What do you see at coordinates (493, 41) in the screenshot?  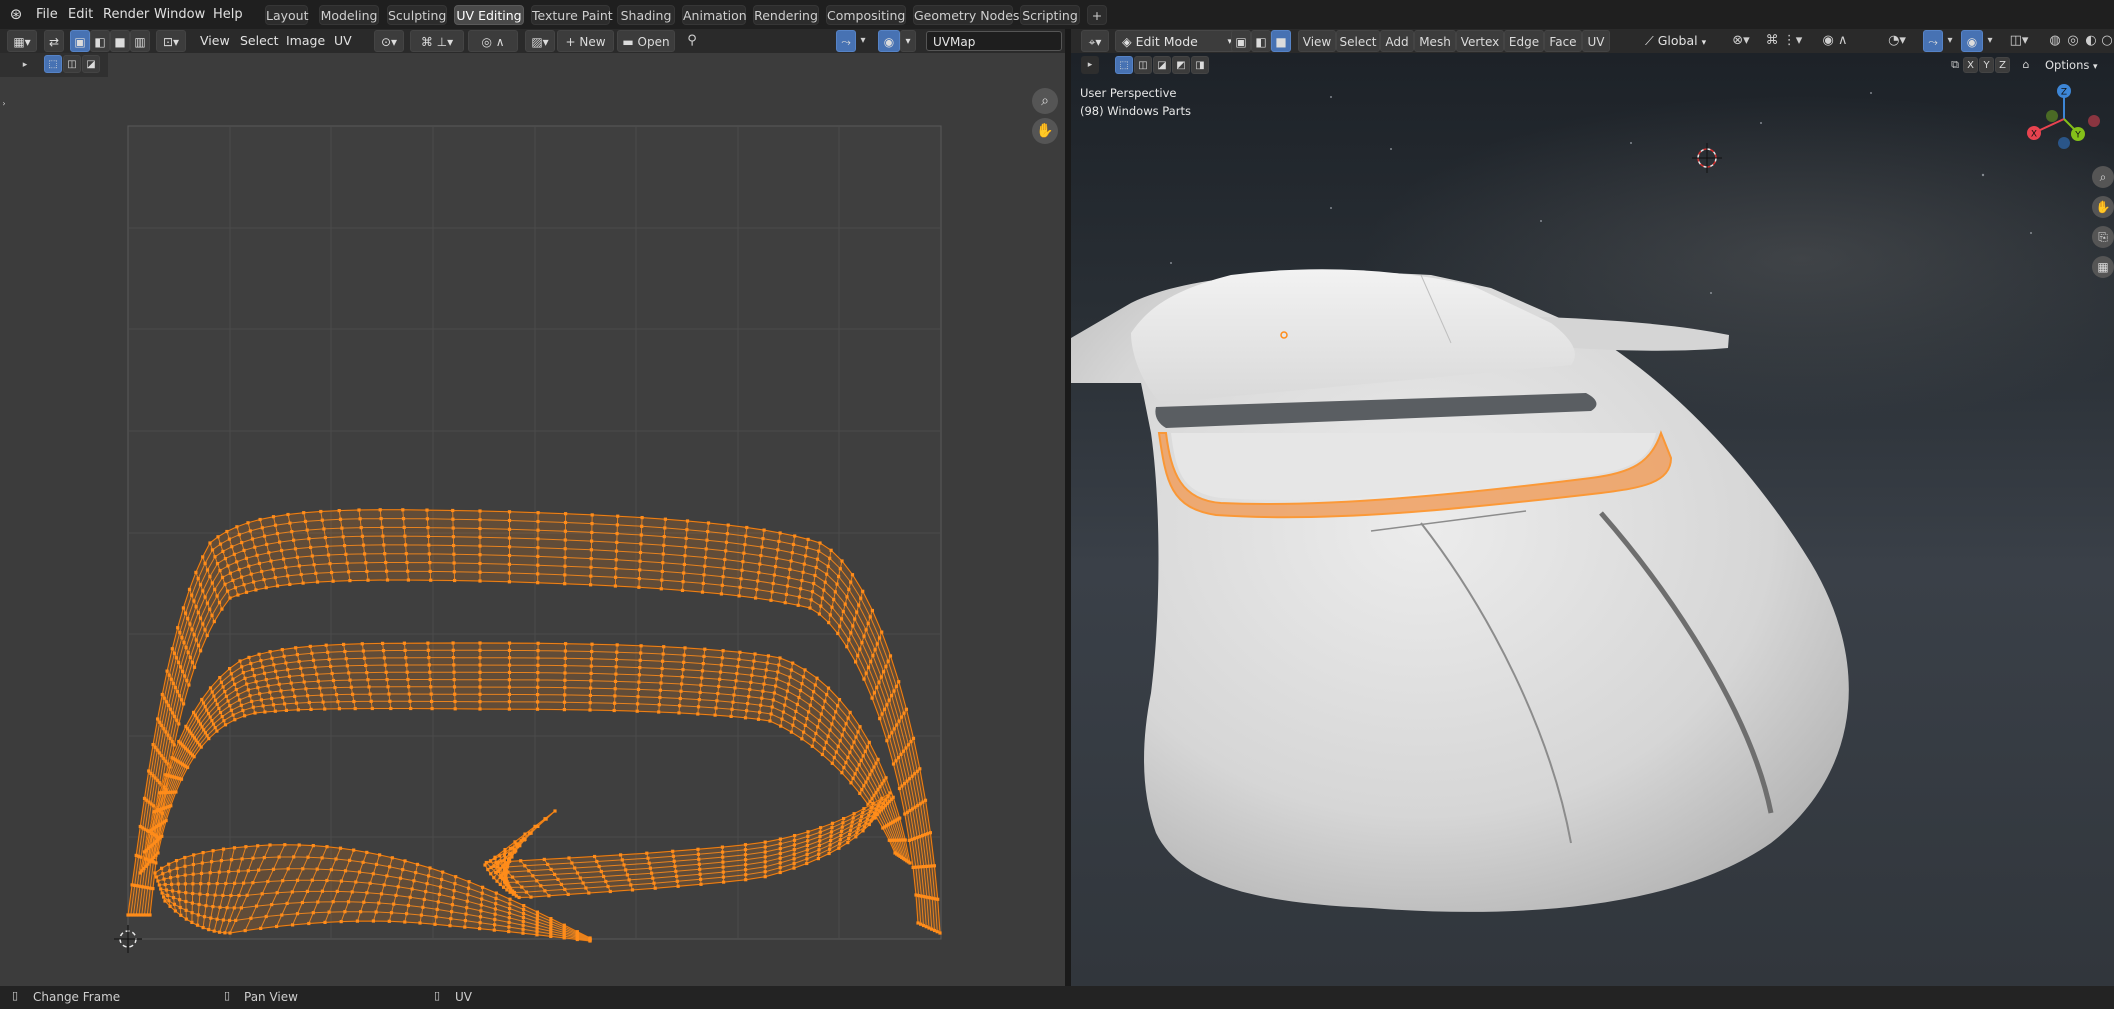 I see `proportional-icon: ◎ ∧` at bounding box center [493, 41].